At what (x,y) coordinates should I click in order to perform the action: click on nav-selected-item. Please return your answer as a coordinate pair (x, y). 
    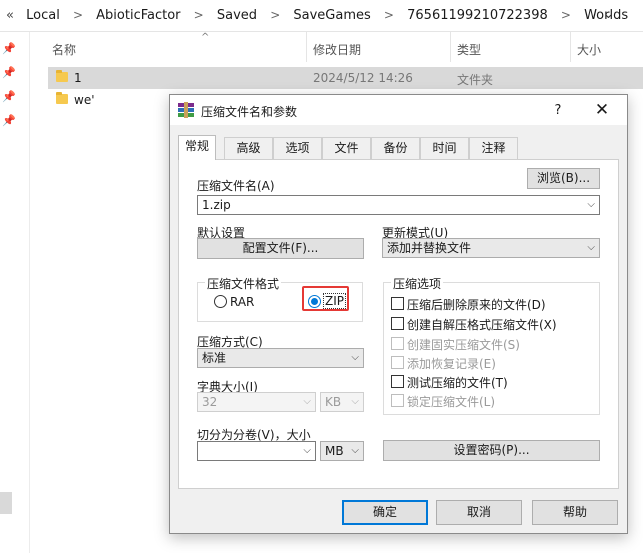
    Looking at the image, I should click on (6, 503).